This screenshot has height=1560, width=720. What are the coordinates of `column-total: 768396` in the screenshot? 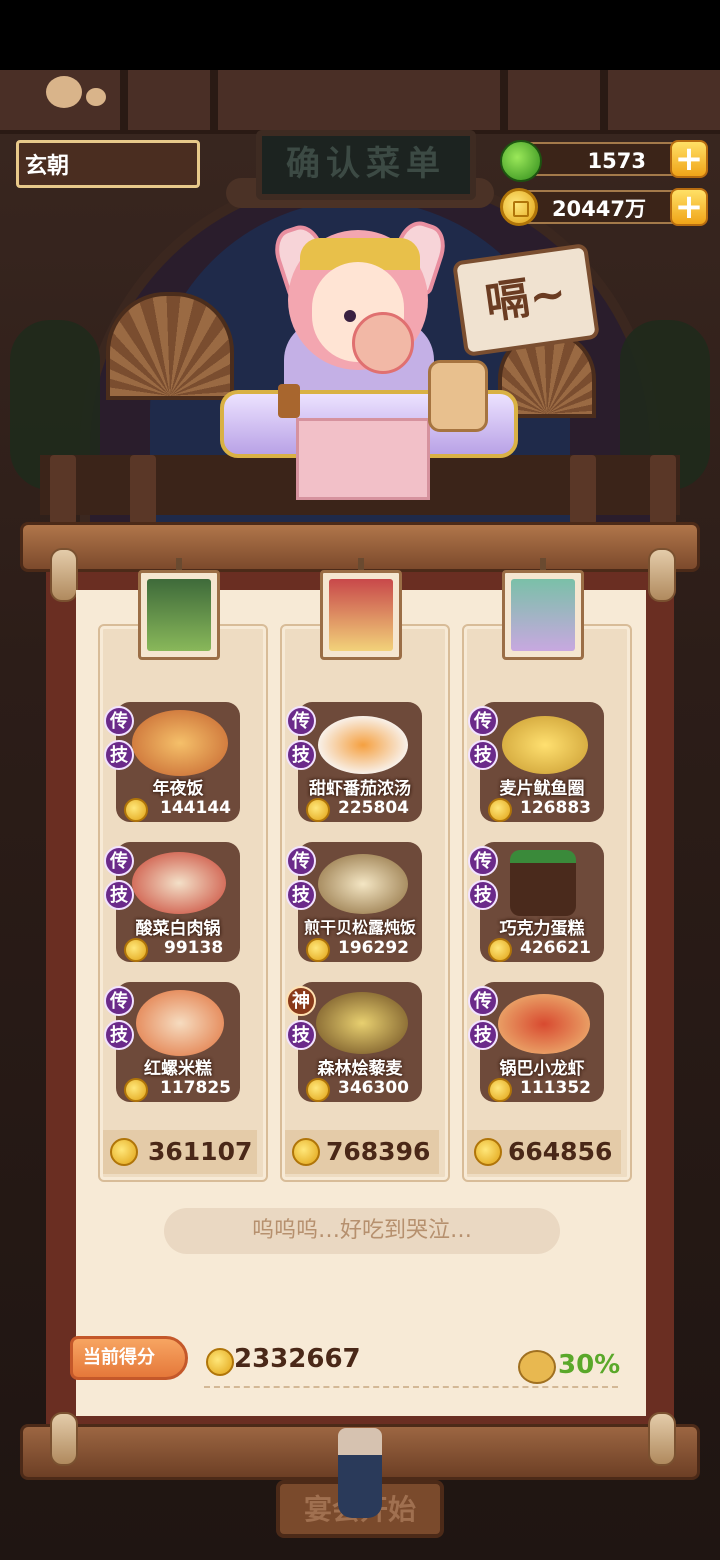 It's located at (378, 1151).